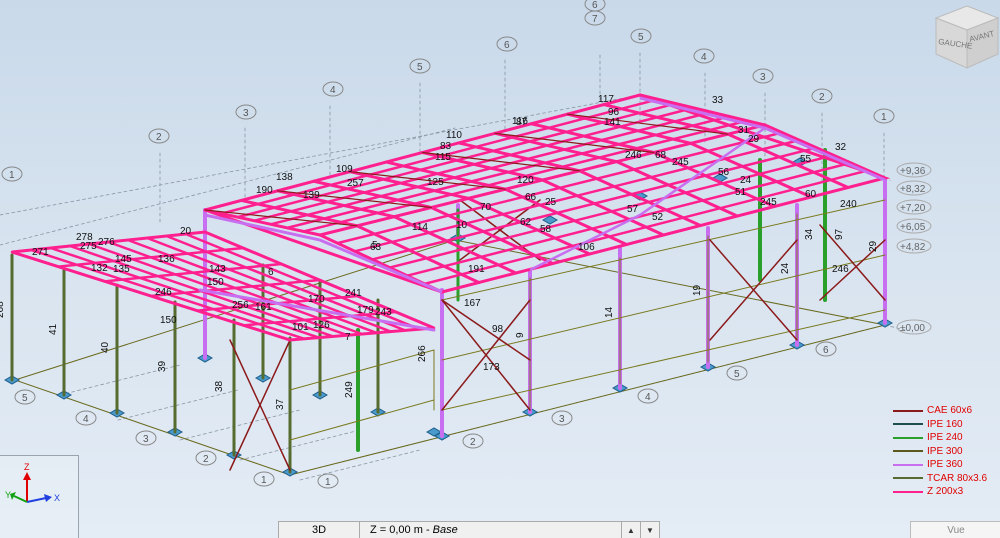  What do you see at coordinates (913, 208) in the screenshot?
I see `level-label: +7,20` at bounding box center [913, 208].